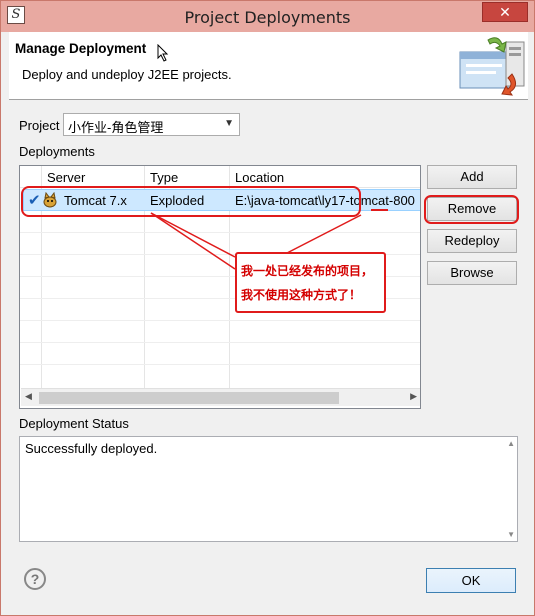  What do you see at coordinates (310, 282) in the screenshot?
I see `annotation-note: 我一处已经发布的项目， 我不使用这种方式了！` at bounding box center [310, 282].